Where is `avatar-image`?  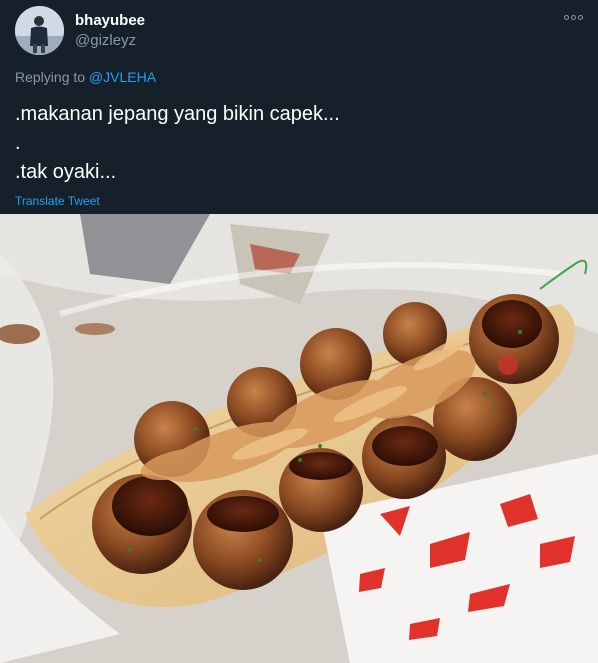 avatar-image is located at coordinates (39, 30).